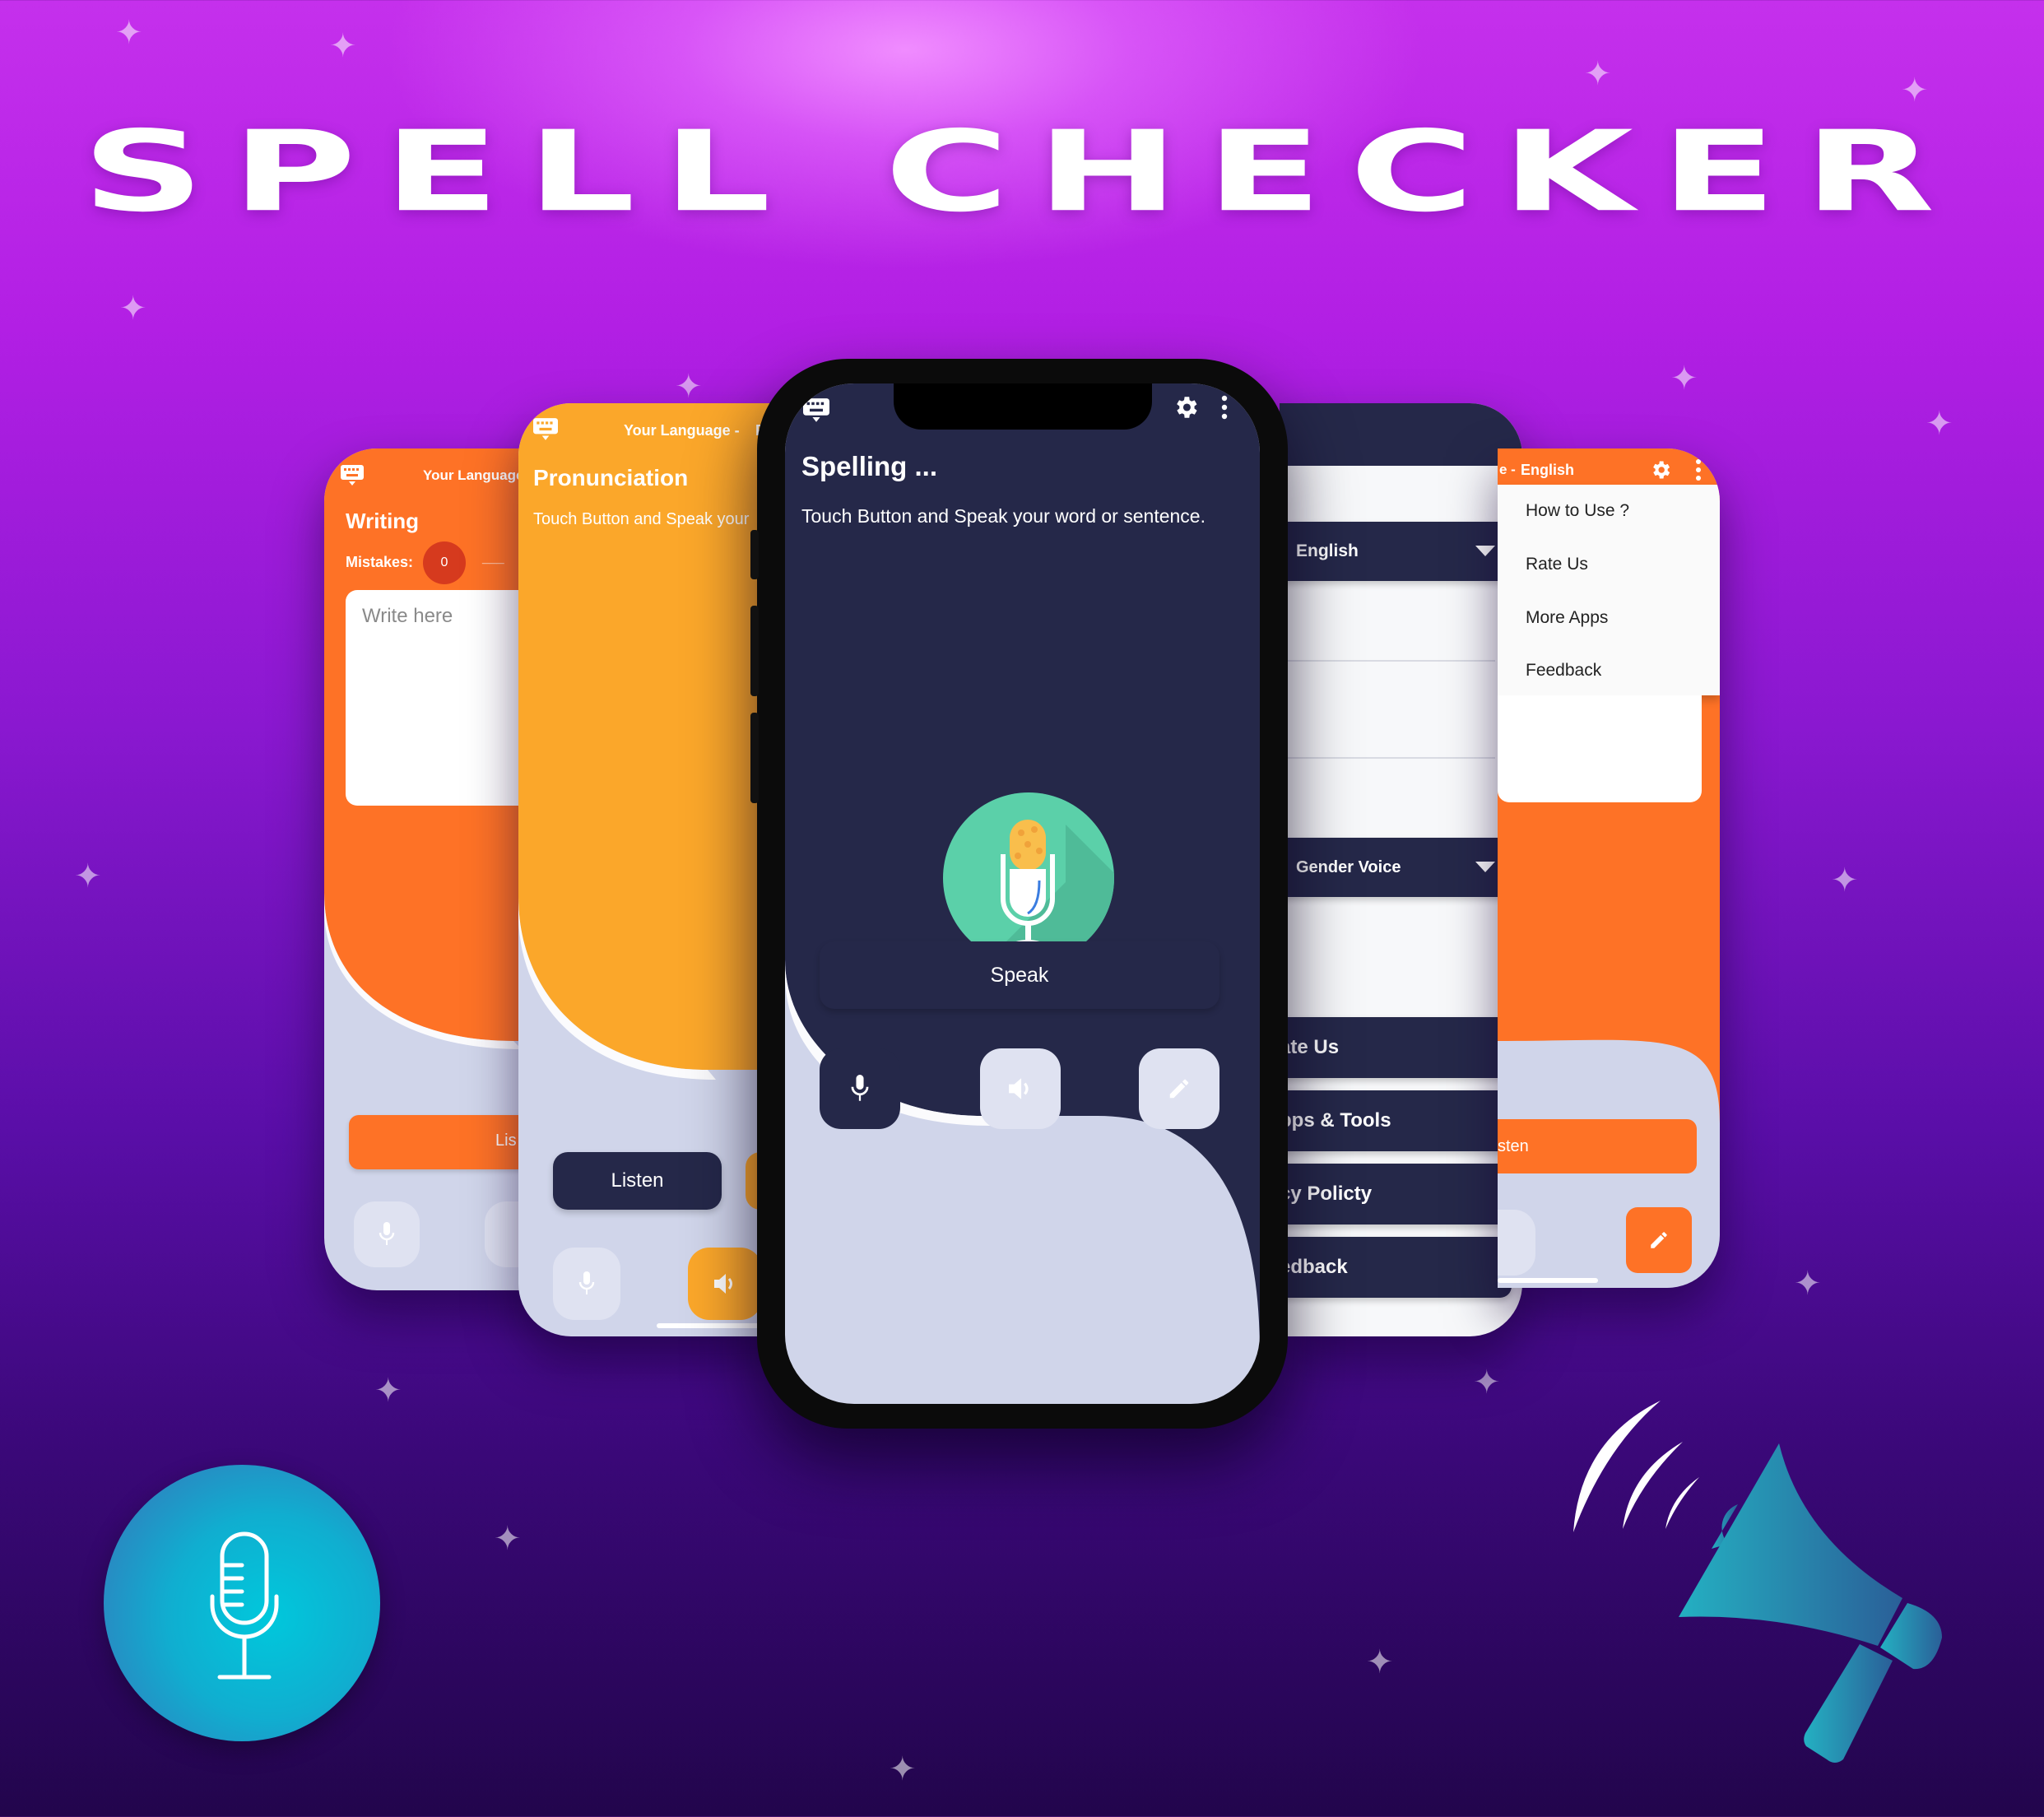 The height and width of the screenshot is (1817, 2044). Describe the element at coordinates (1310, 1047) in the screenshot. I see `rate-us-label: ate Us` at that location.